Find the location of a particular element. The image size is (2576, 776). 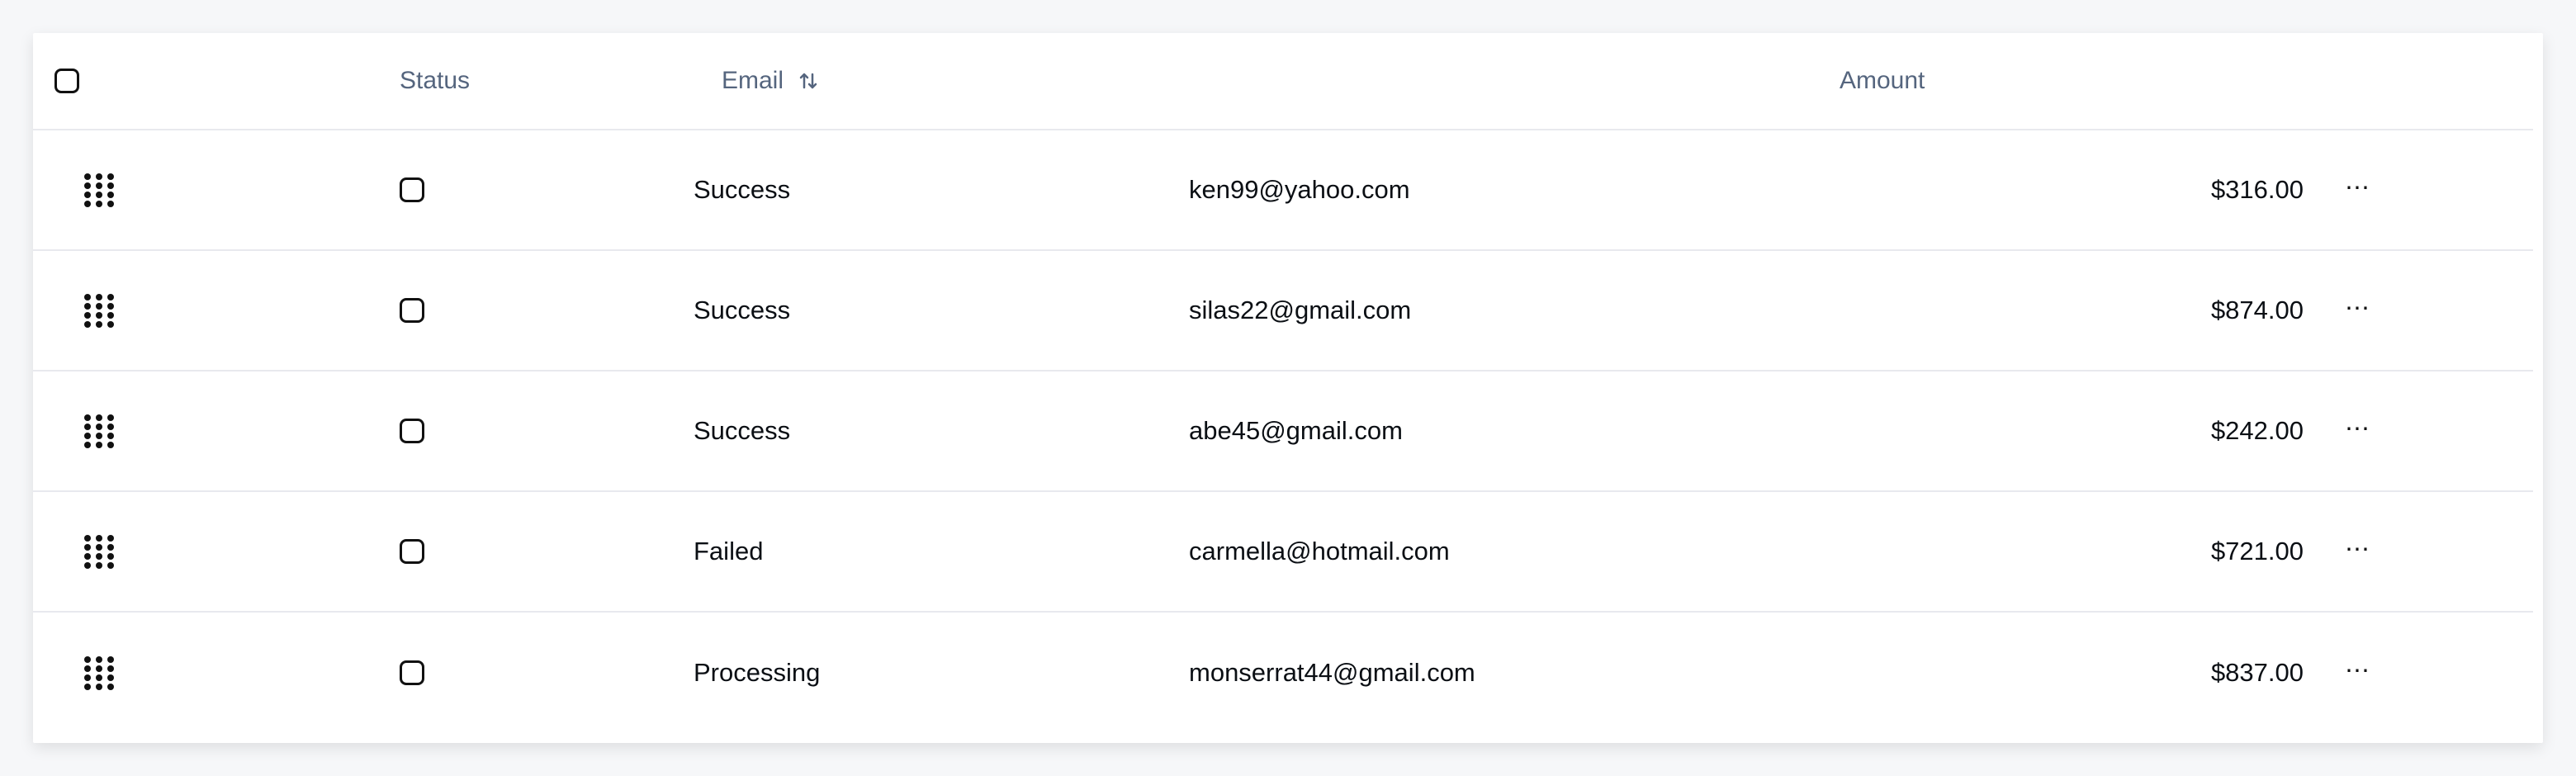

email-text: silas22@gmail.com is located at coordinates (1300, 310).